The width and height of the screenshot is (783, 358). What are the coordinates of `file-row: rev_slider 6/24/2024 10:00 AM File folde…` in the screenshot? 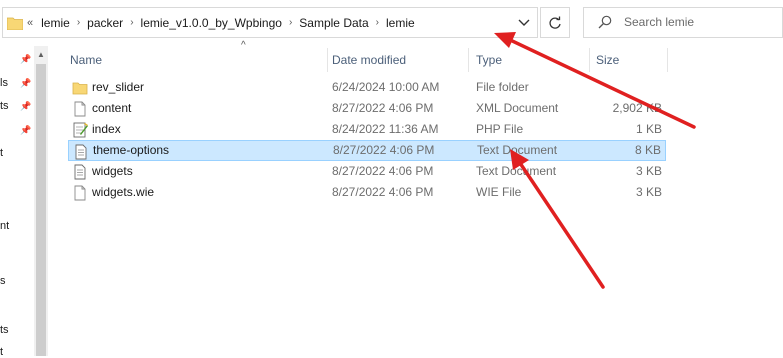 It's located at (367, 87).